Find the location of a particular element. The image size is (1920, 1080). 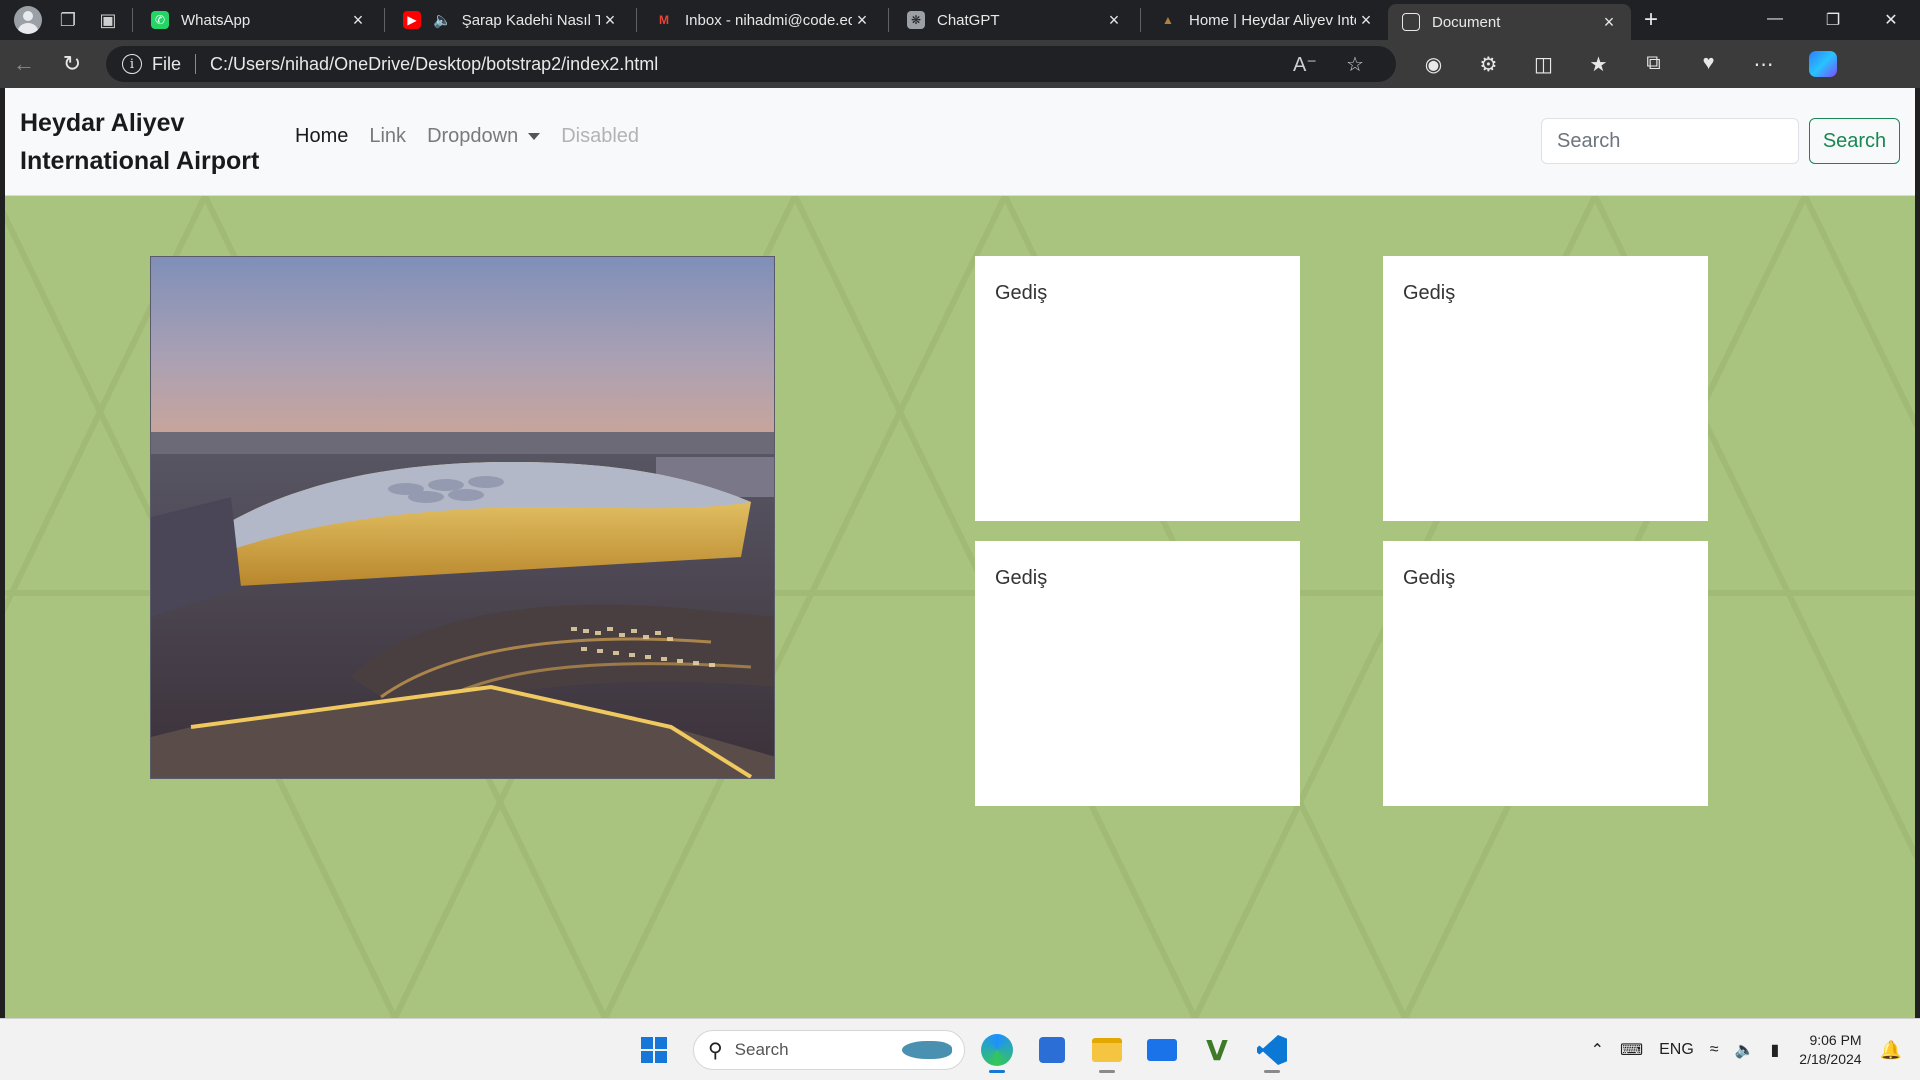

taskbar-search: ⚲ Search is located at coordinates (829, 1050).